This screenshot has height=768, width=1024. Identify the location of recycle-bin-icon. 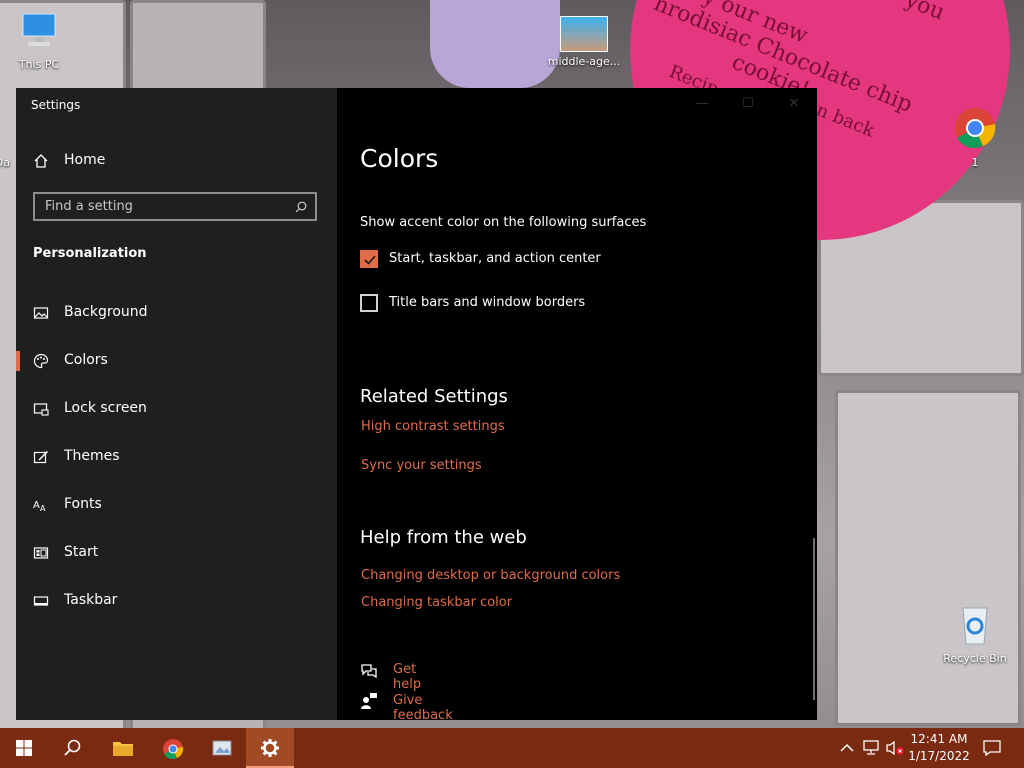
(975, 625).